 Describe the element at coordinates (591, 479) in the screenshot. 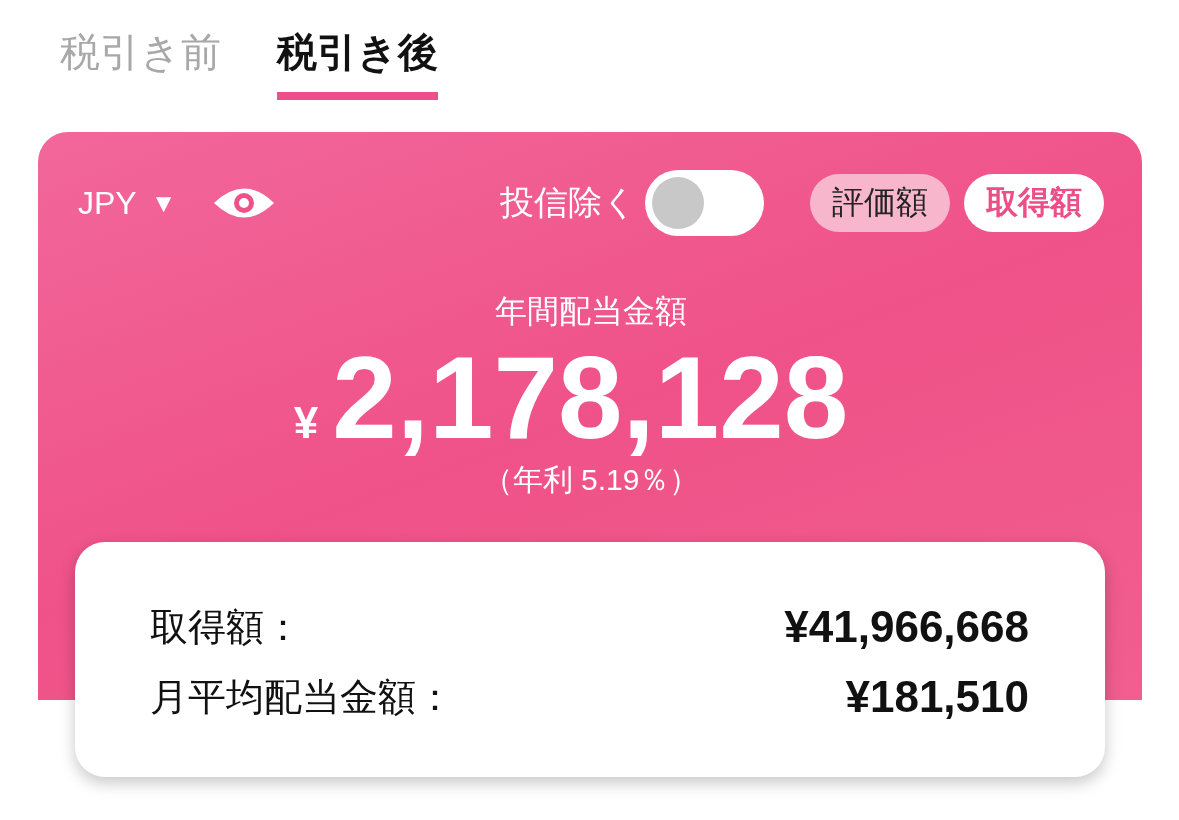

I see `yield-text: （年利 5.19％）` at that location.